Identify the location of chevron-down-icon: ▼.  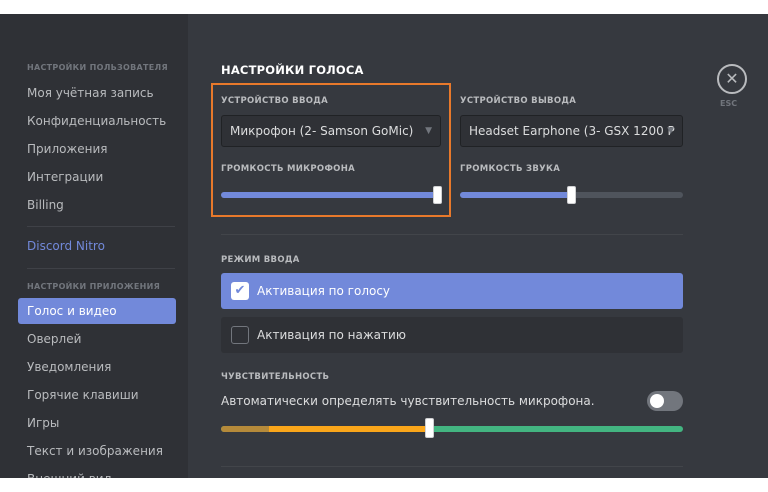
(670, 131).